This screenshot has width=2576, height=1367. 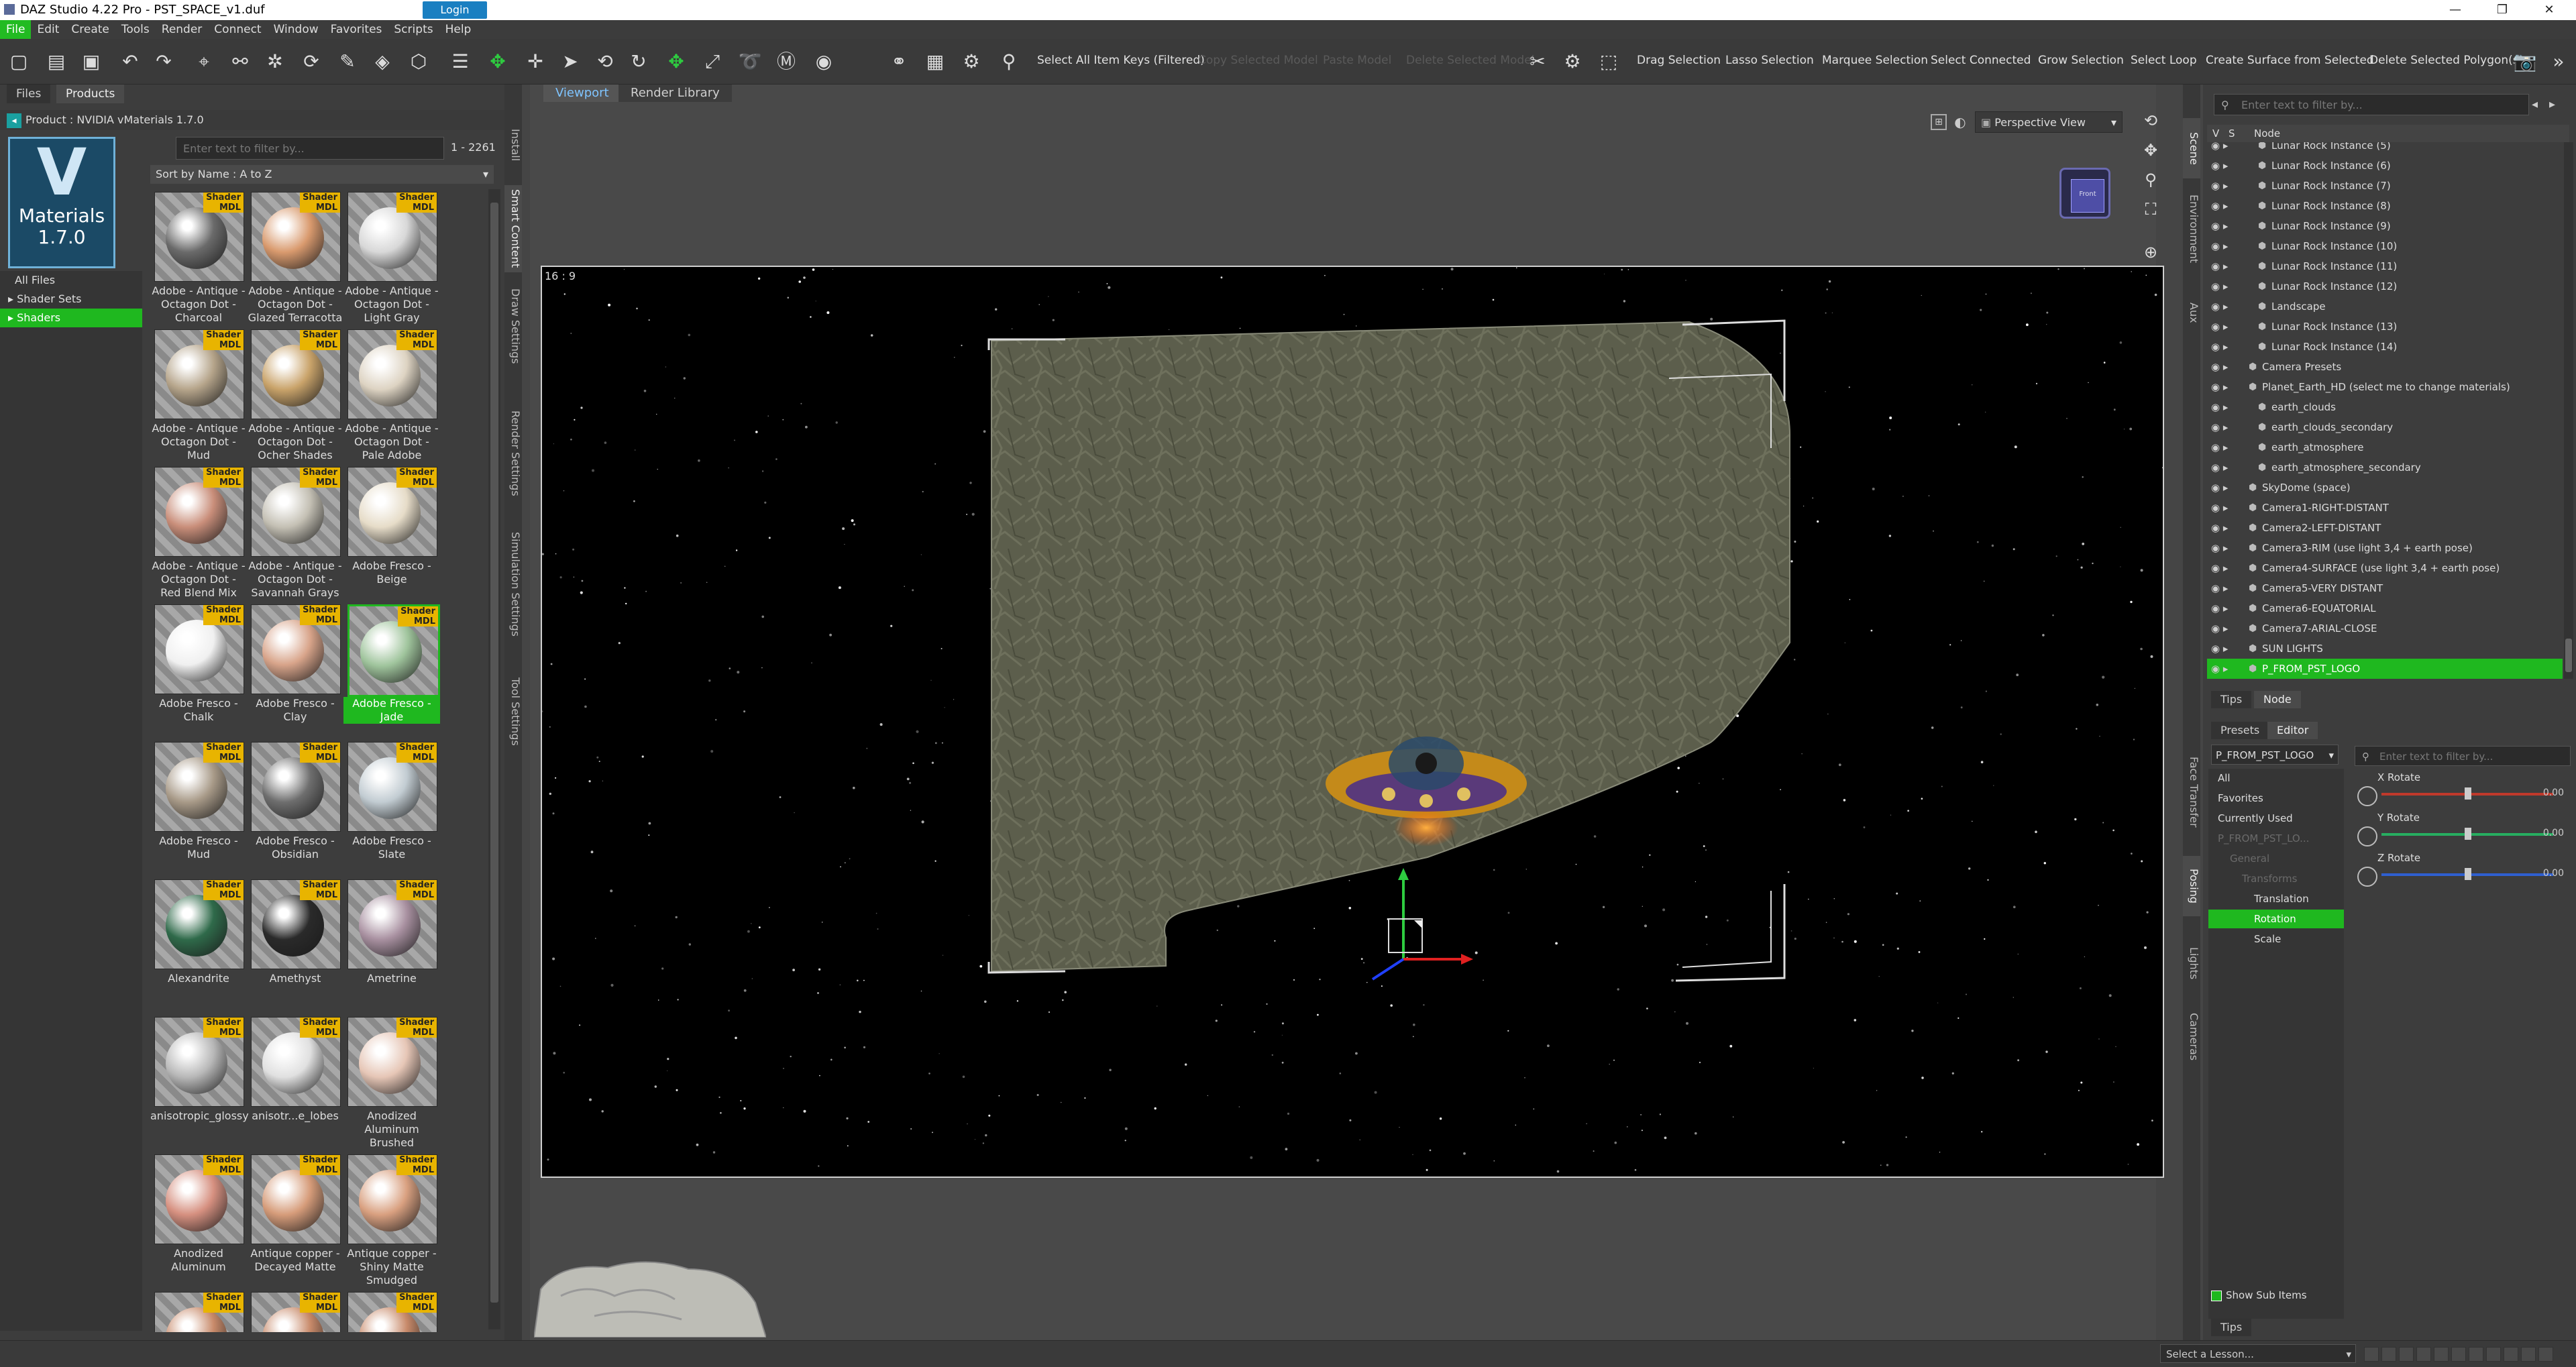 What do you see at coordinates (2446, 60) in the screenshot?
I see `delete-polygon-button: Delete Selected Polygon(s)` at bounding box center [2446, 60].